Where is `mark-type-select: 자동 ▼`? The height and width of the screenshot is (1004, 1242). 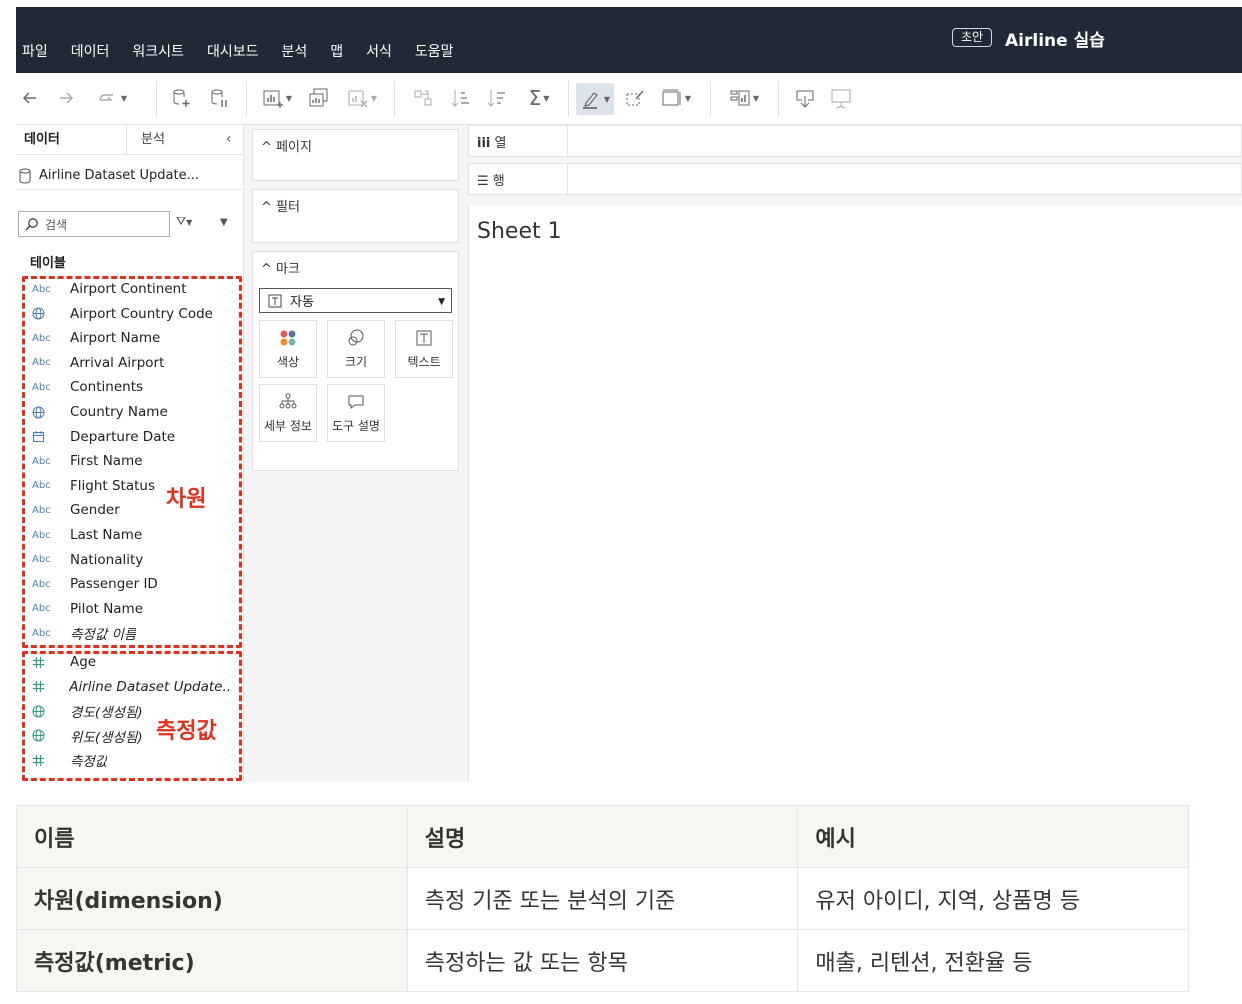
mark-type-select: 자동 ▼ is located at coordinates (355, 300).